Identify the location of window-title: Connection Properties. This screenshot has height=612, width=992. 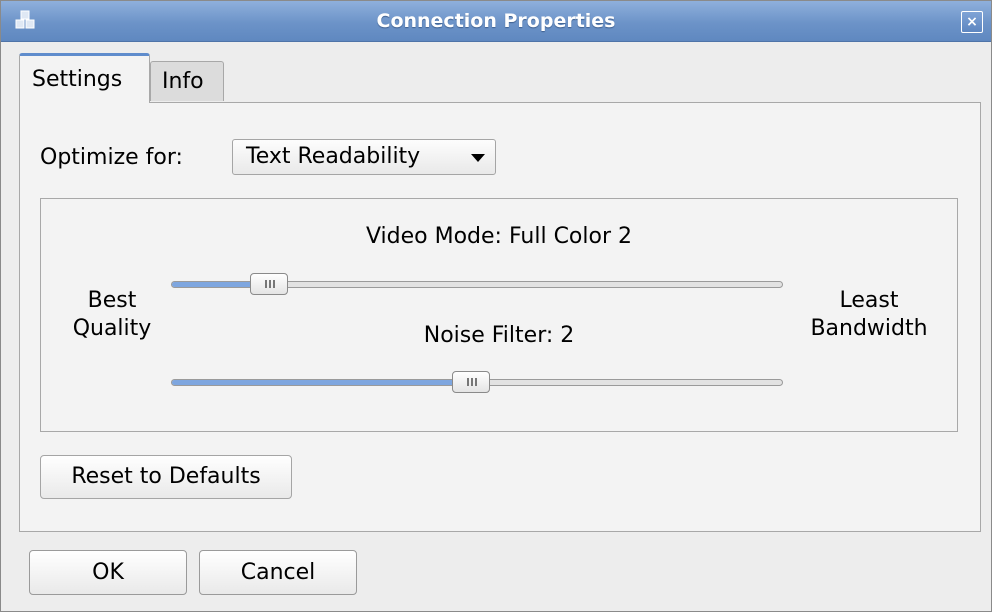
(496, 21).